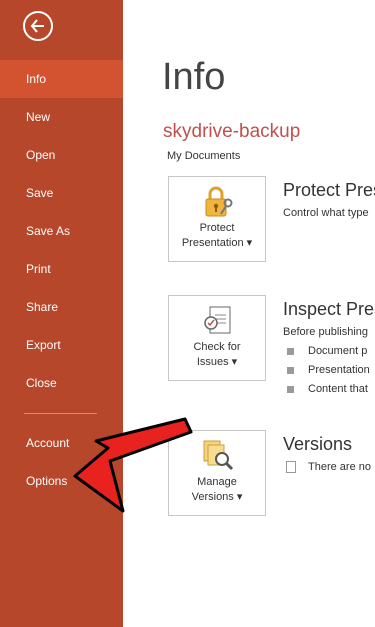 The height and width of the screenshot is (627, 375). What do you see at coordinates (61, 345) in the screenshot?
I see `nav-item-export: Export` at bounding box center [61, 345].